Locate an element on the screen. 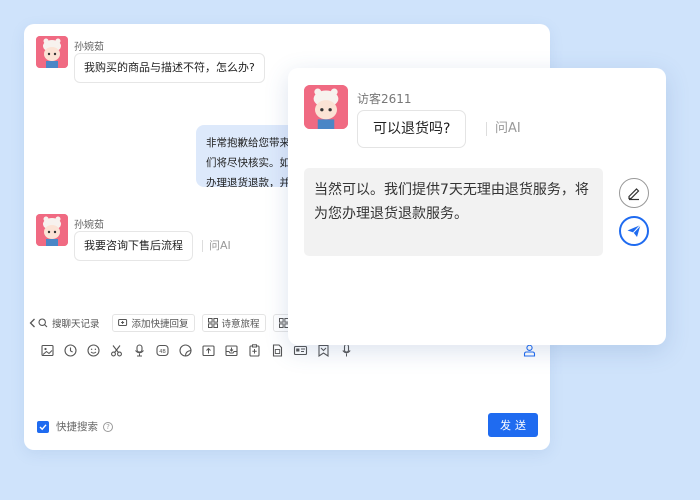 This screenshot has height=500, width=700. visitor-name: 访客2611 is located at coordinates (384, 99).